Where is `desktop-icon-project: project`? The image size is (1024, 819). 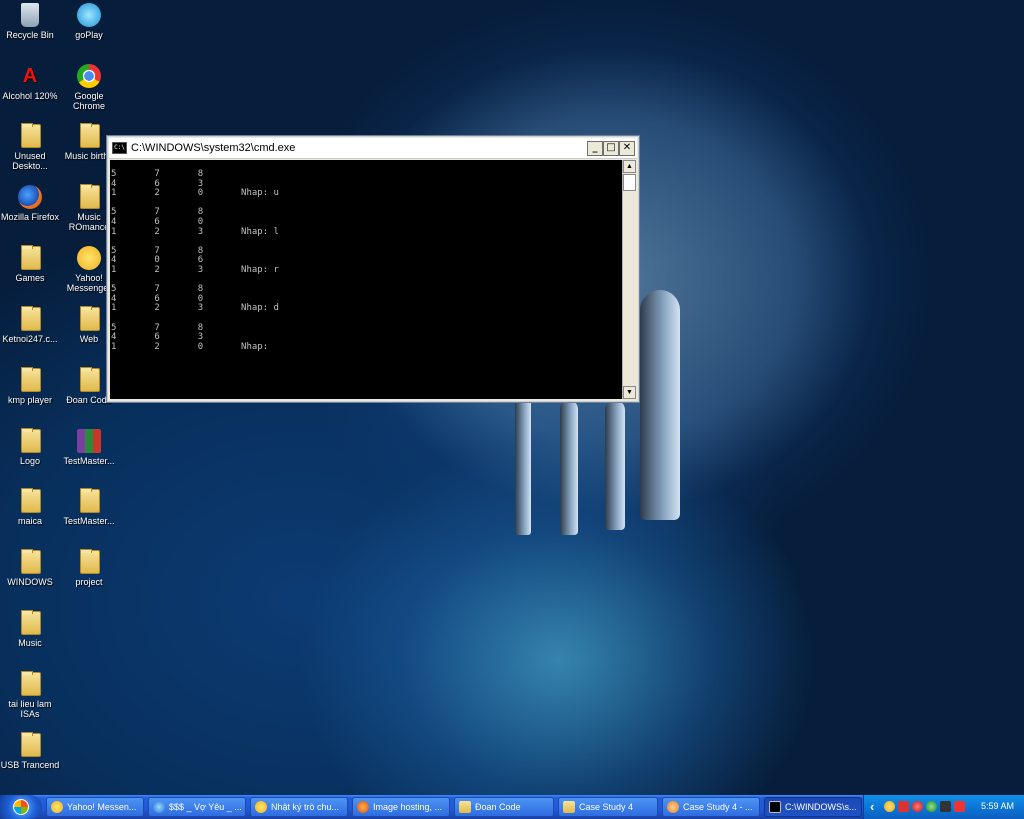 desktop-icon-project: project is located at coordinates (89, 568).